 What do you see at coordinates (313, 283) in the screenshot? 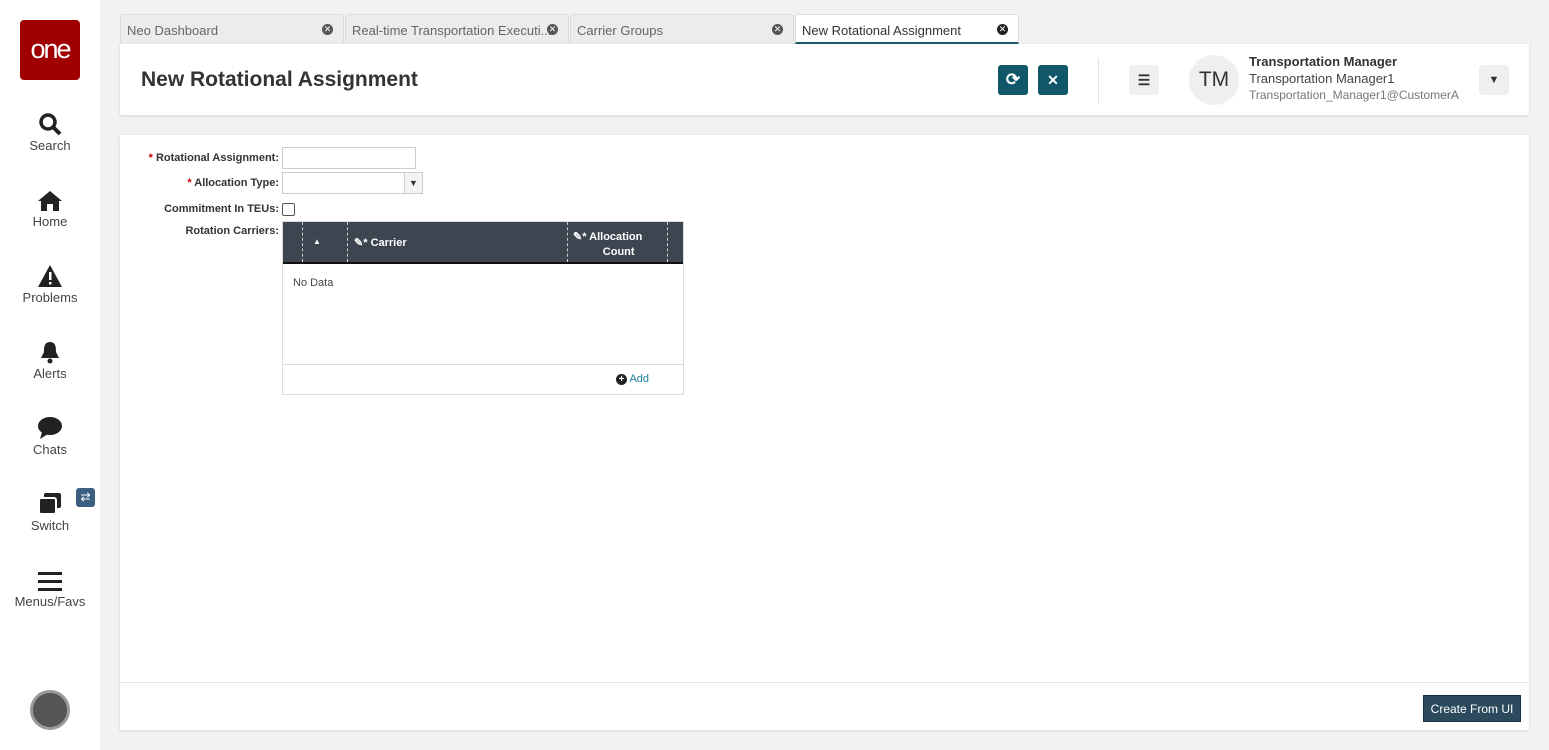
I see `empty-message: No Data` at bounding box center [313, 283].